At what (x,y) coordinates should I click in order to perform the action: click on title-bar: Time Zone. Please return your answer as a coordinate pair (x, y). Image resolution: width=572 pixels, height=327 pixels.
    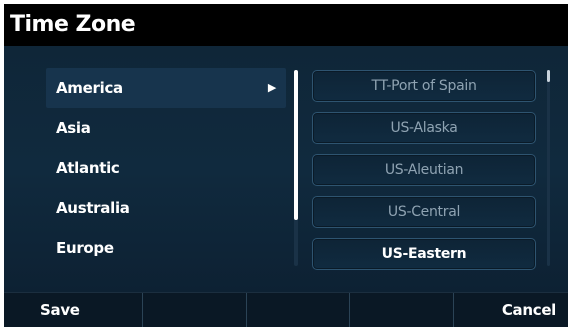
    Looking at the image, I should click on (286, 25).